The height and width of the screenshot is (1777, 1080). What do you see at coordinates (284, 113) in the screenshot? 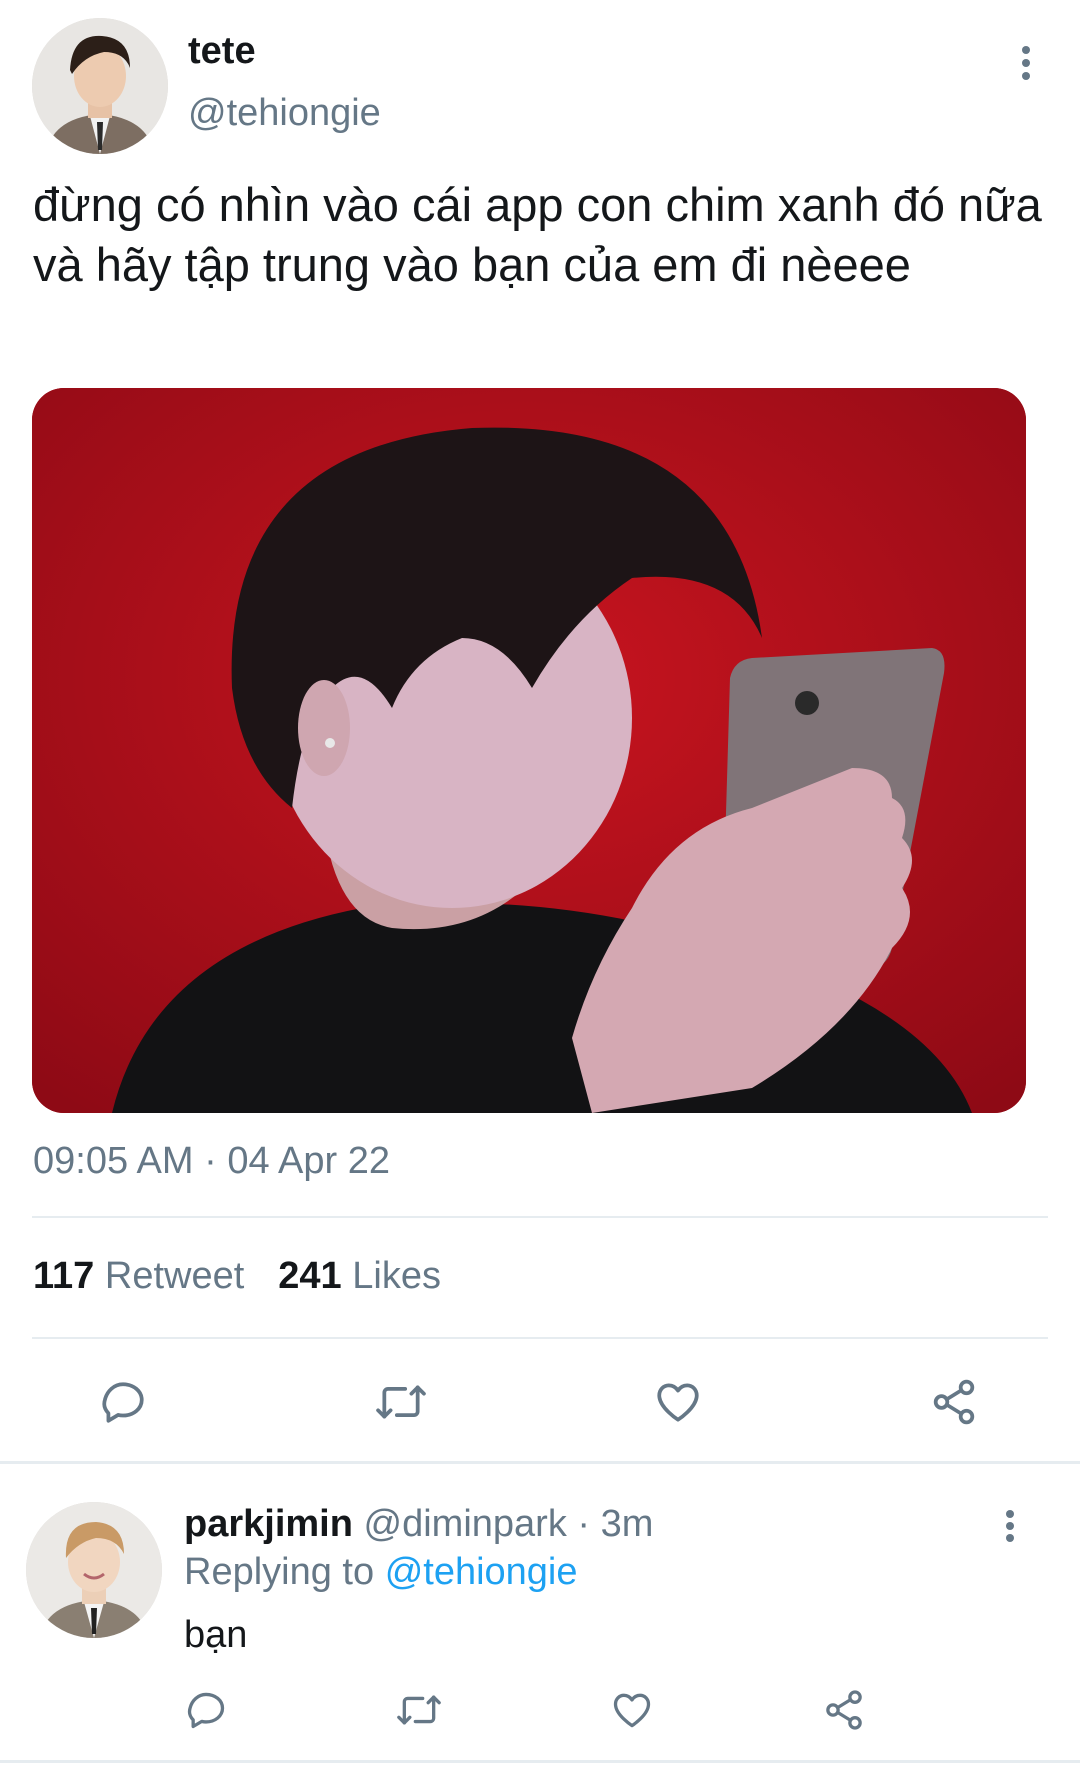
I see `author-handle: @tehiongie` at bounding box center [284, 113].